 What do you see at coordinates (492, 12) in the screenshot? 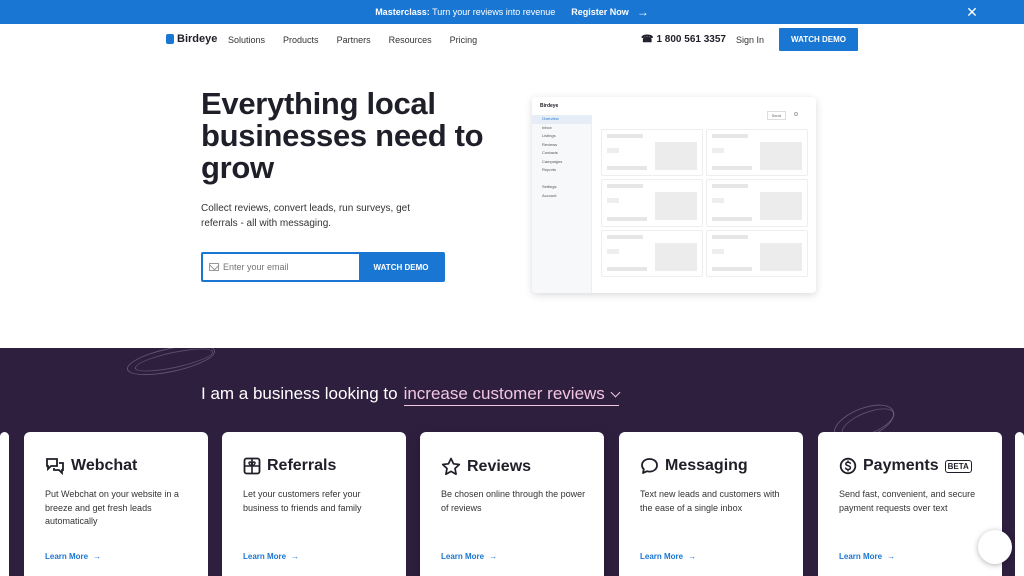
I see `promo-text: Turn your reviews into revenue` at bounding box center [492, 12].